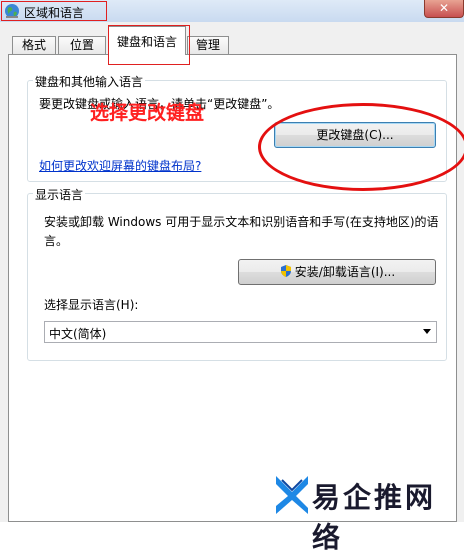  Describe the element at coordinates (240, 332) in the screenshot. I see `display-language-select: 中文(简体)` at that location.